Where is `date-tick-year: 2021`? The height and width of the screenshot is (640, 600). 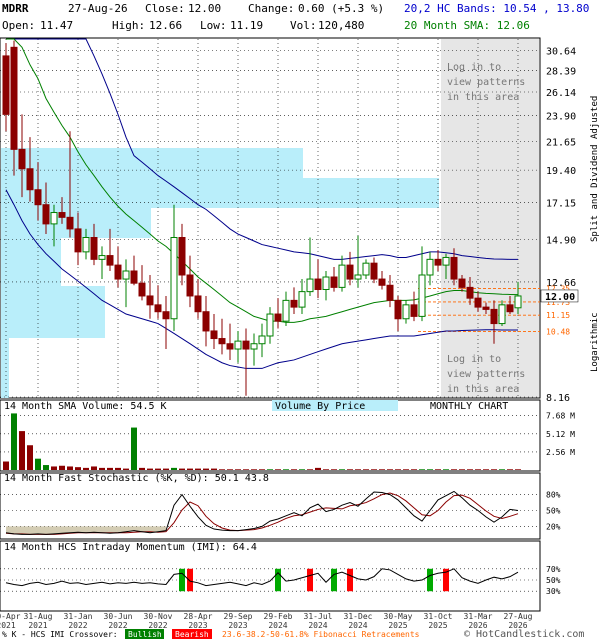
date-tick-year: 2021 is located at coordinates (8, 625).